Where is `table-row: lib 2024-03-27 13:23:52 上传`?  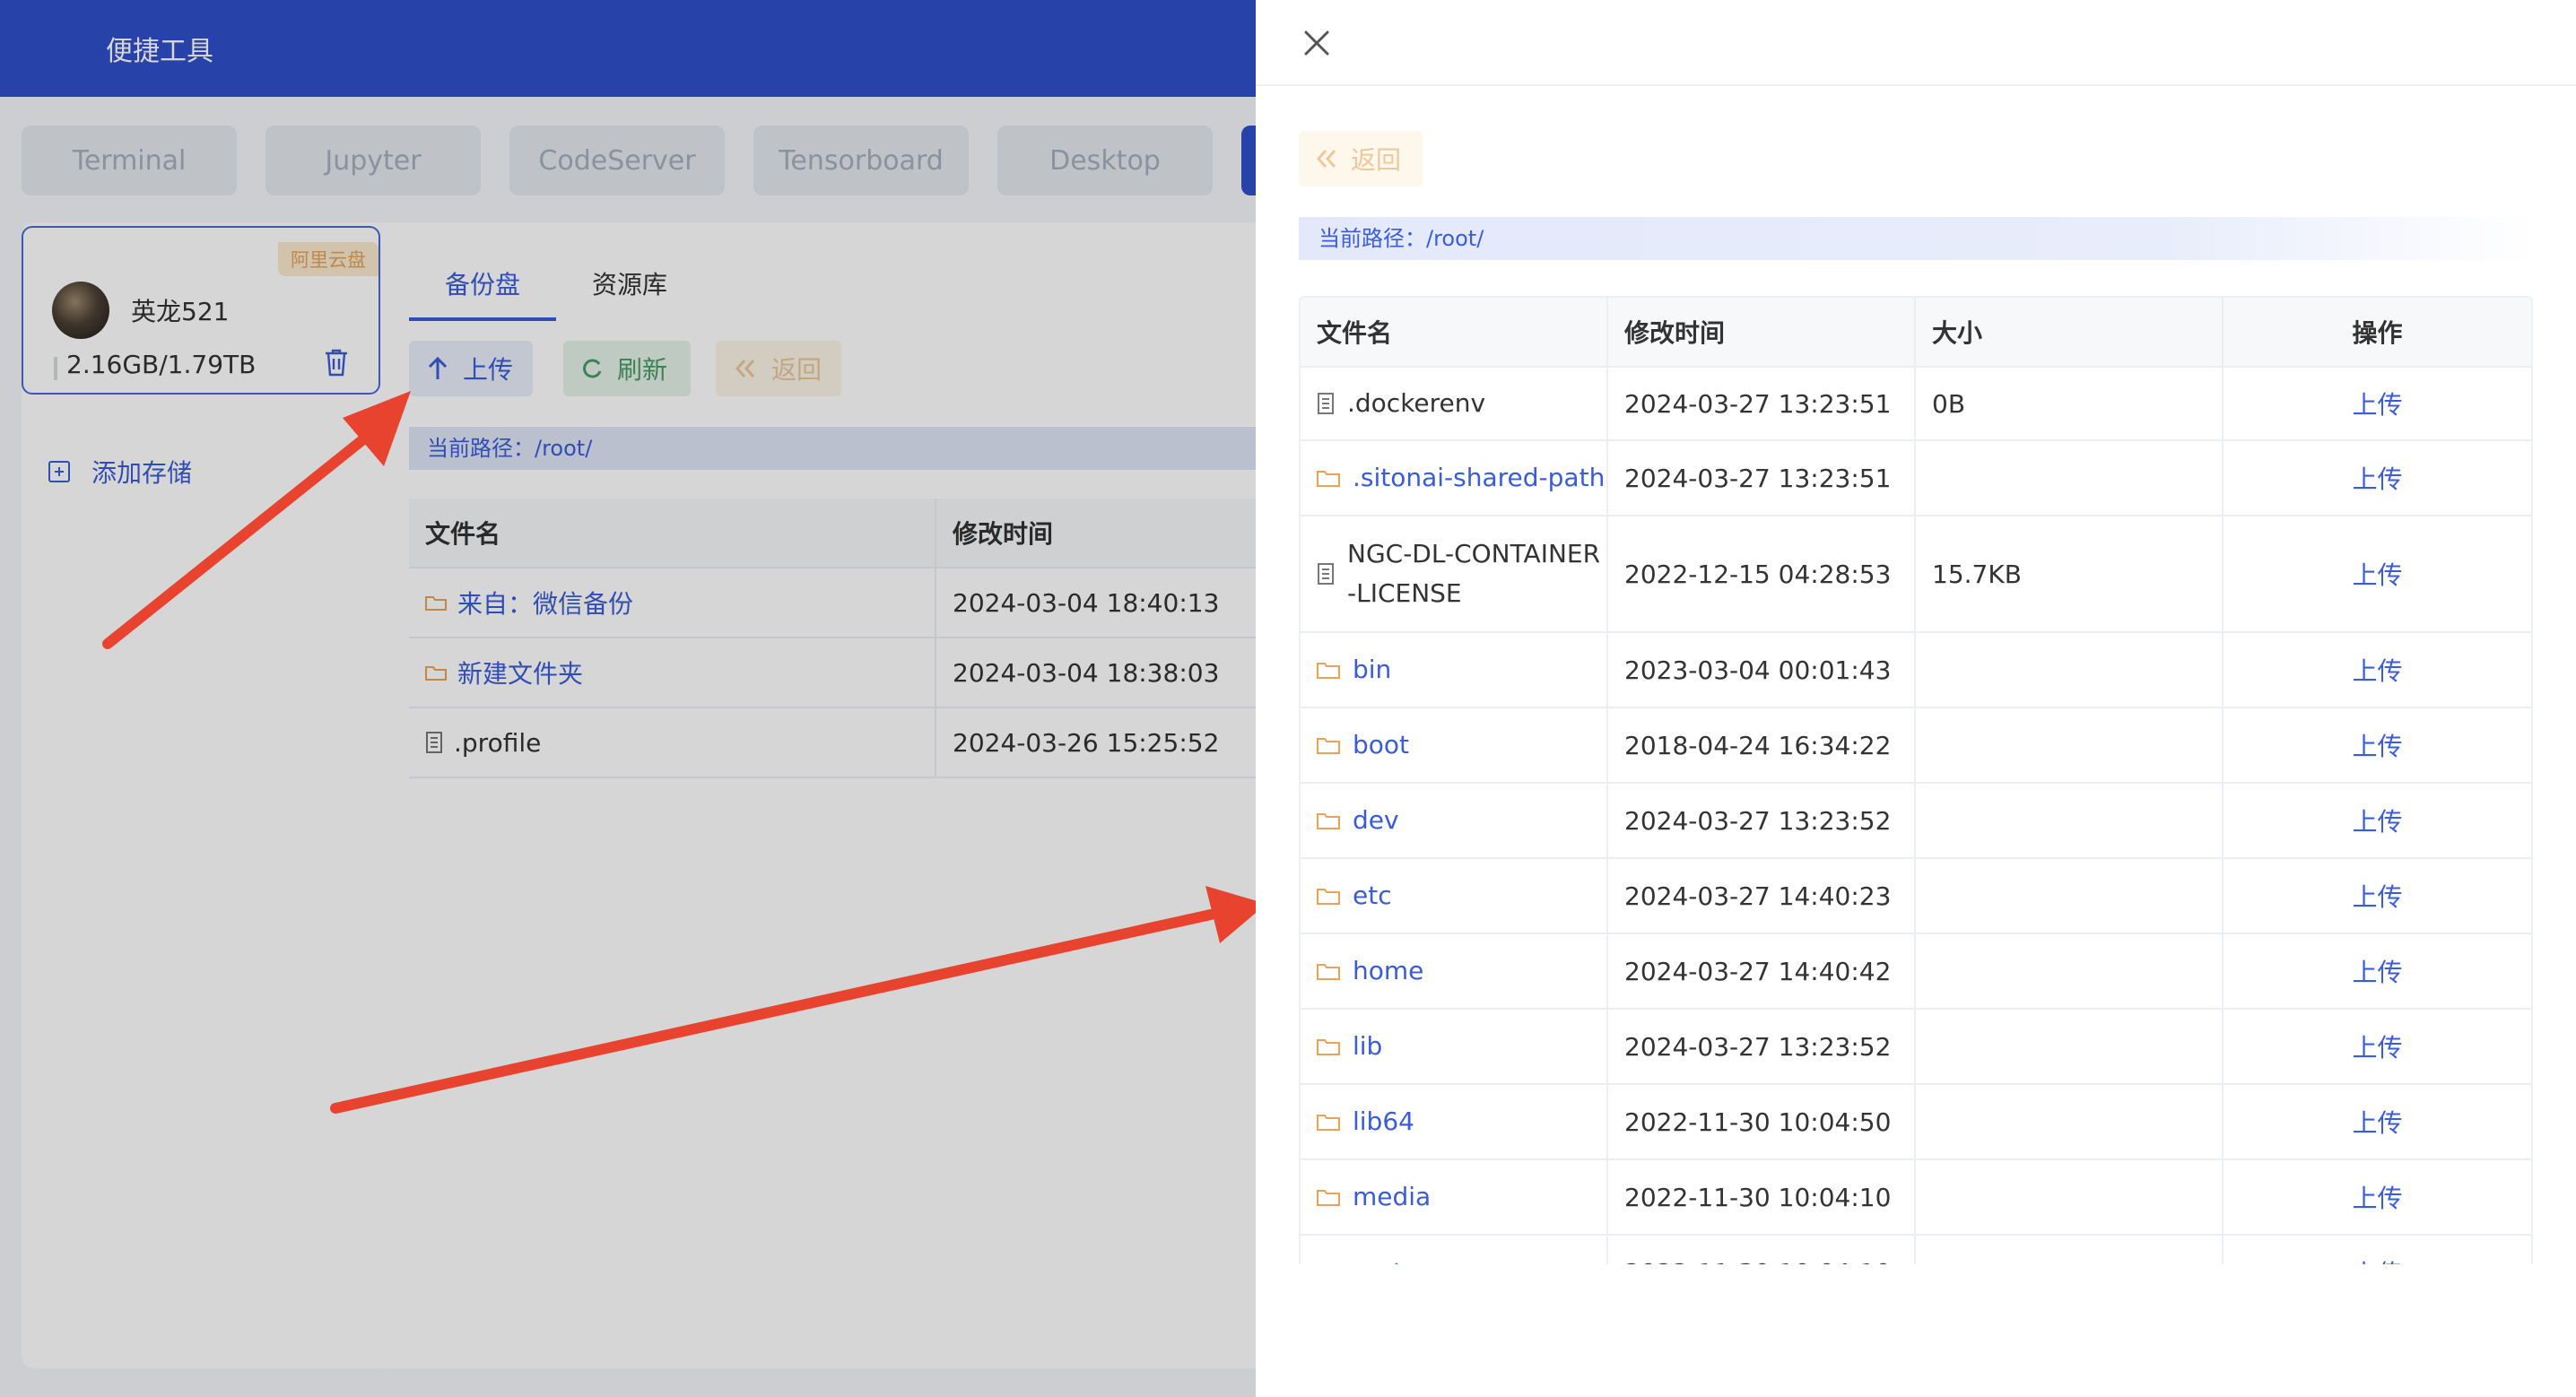
table-row: lib 2024-03-27 13:23:52 上传 is located at coordinates (1916, 1047).